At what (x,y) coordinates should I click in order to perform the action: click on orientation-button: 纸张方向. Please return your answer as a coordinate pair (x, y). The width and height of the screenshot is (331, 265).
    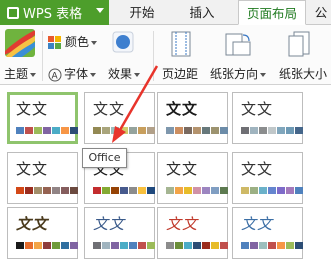
    Looking at the image, I should click on (238, 73).